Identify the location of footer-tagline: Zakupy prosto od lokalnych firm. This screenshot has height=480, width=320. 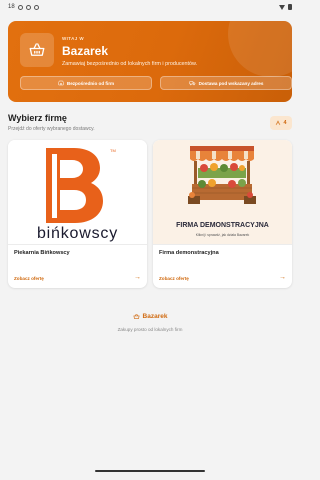
(150, 329).